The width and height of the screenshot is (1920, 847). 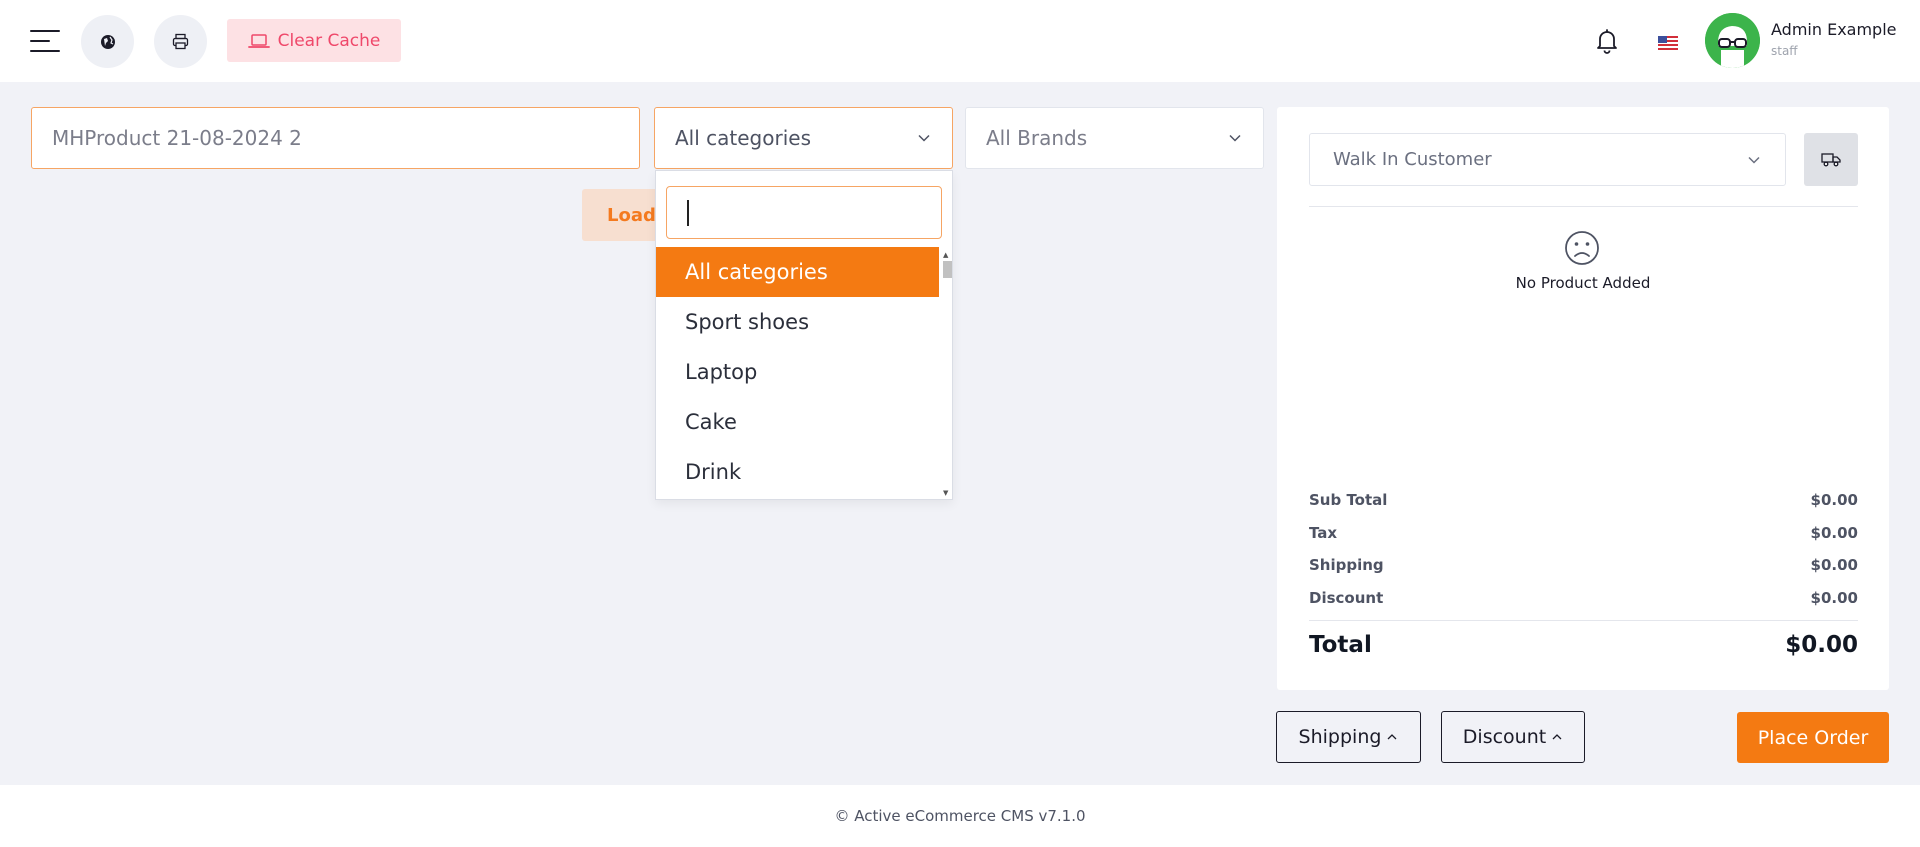 What do you see at coordinates (1583, 645) in the screenshot?
I see `total-row: Total $0.00` at bounding box center [1583, 645].